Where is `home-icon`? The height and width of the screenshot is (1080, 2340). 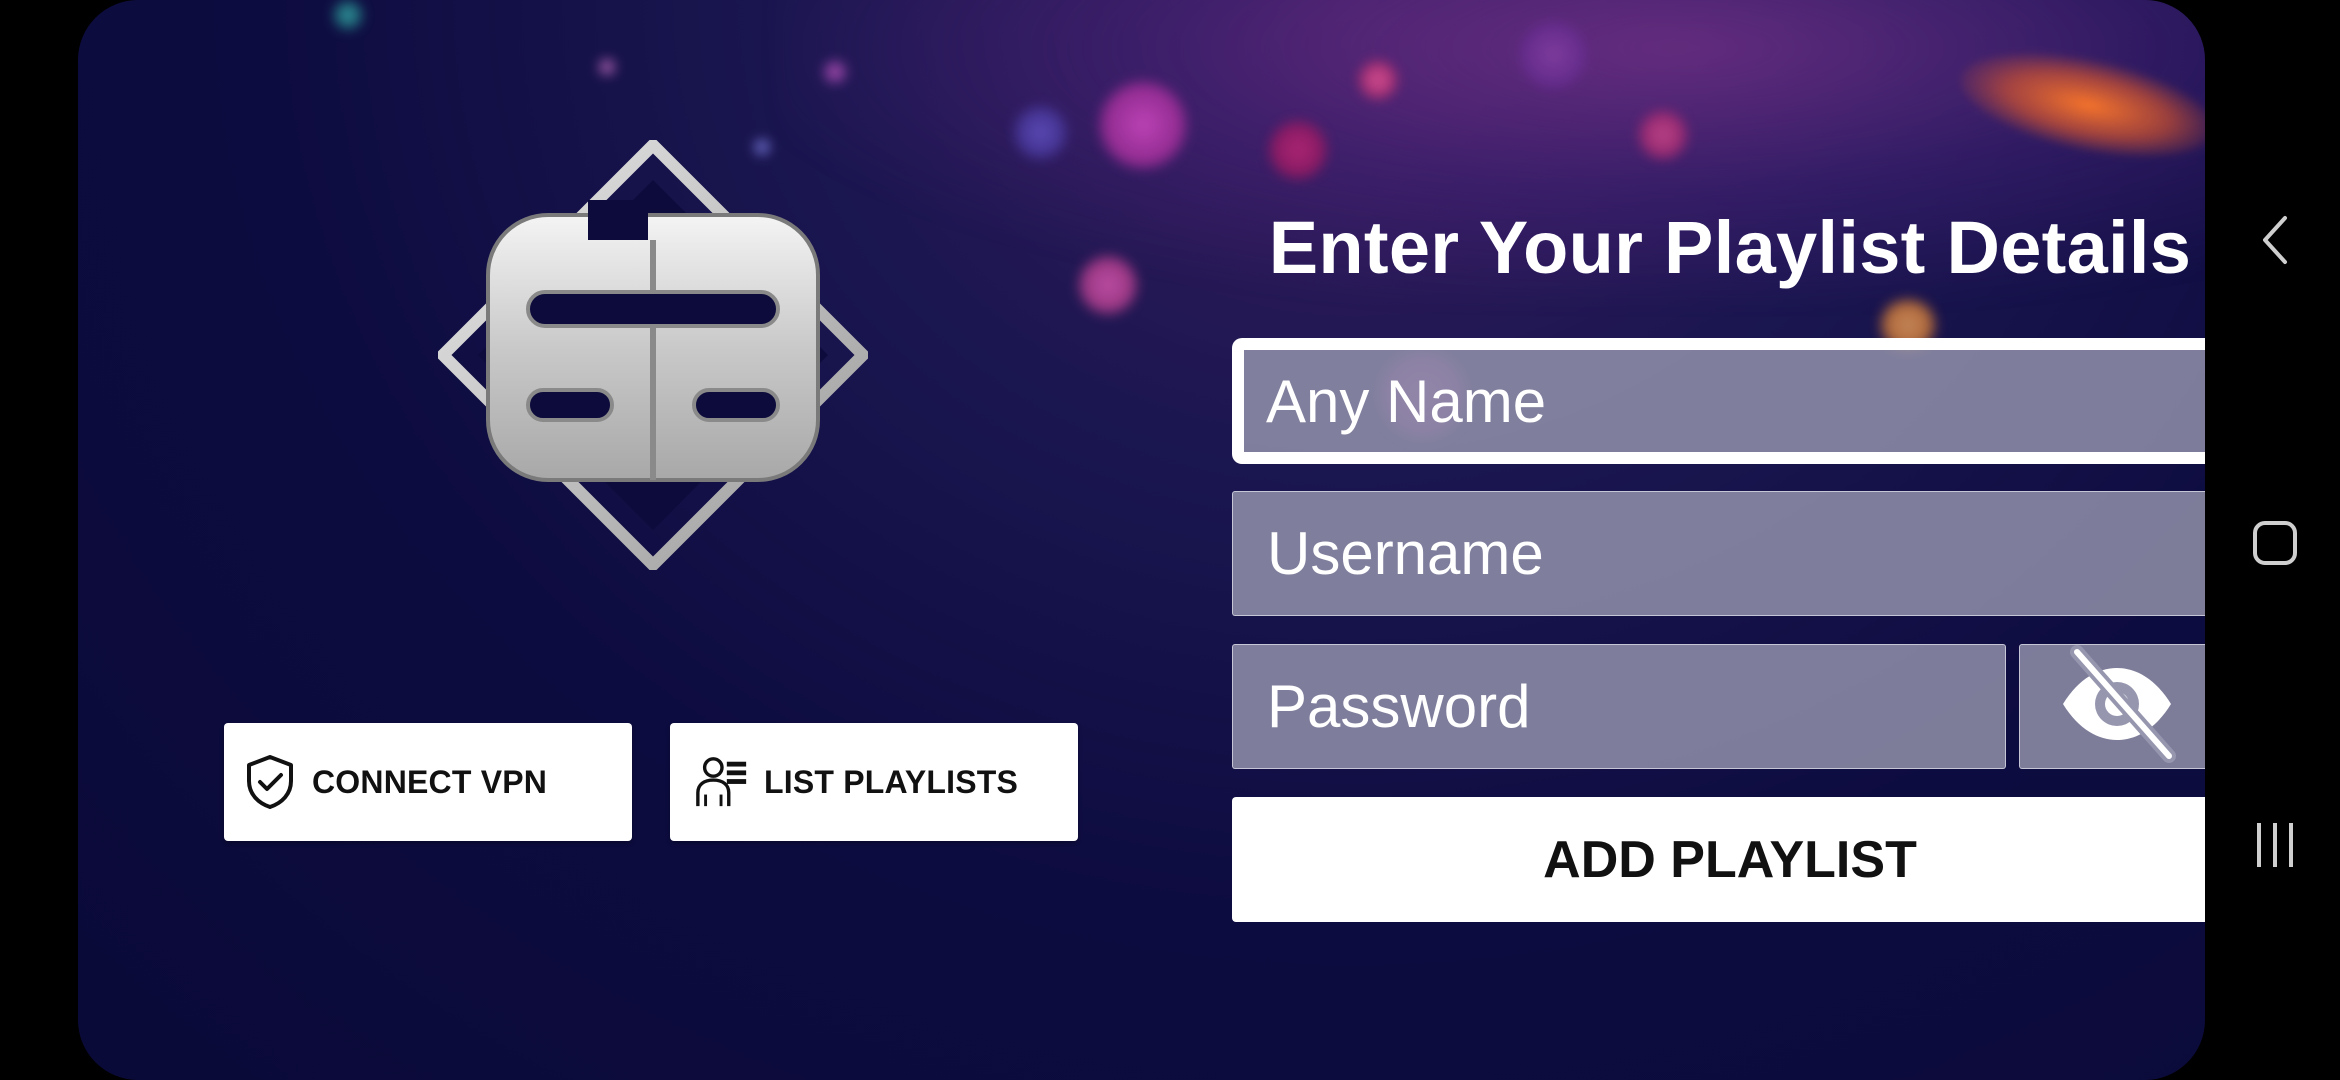
home-icon is located at coordinates (2275, 543).